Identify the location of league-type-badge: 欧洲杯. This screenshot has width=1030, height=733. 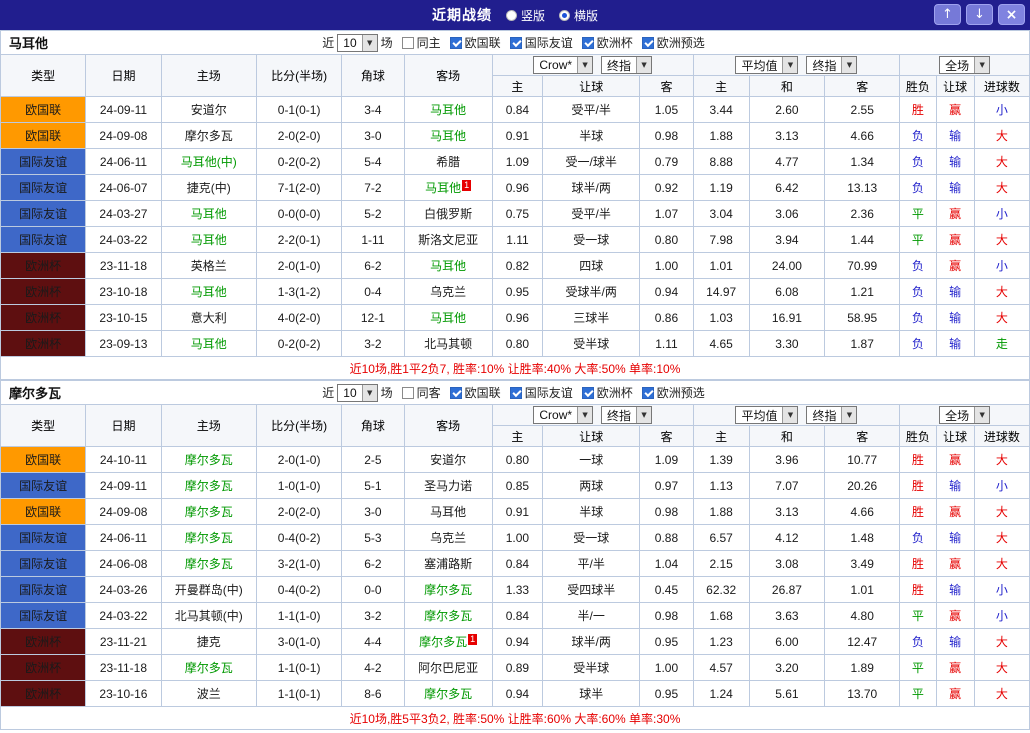
(43, 667).